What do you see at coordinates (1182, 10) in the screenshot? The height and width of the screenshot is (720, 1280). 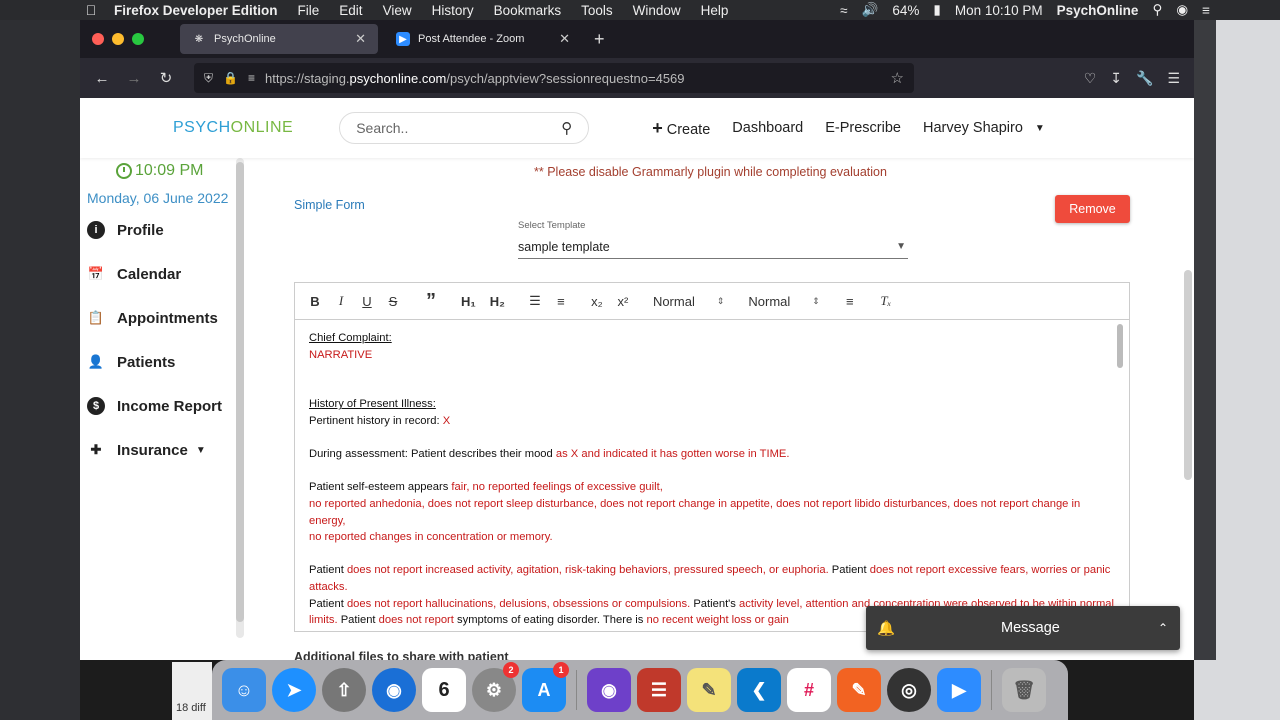 I see `siri-icon: ◉` at bounding box center [1182, 10].